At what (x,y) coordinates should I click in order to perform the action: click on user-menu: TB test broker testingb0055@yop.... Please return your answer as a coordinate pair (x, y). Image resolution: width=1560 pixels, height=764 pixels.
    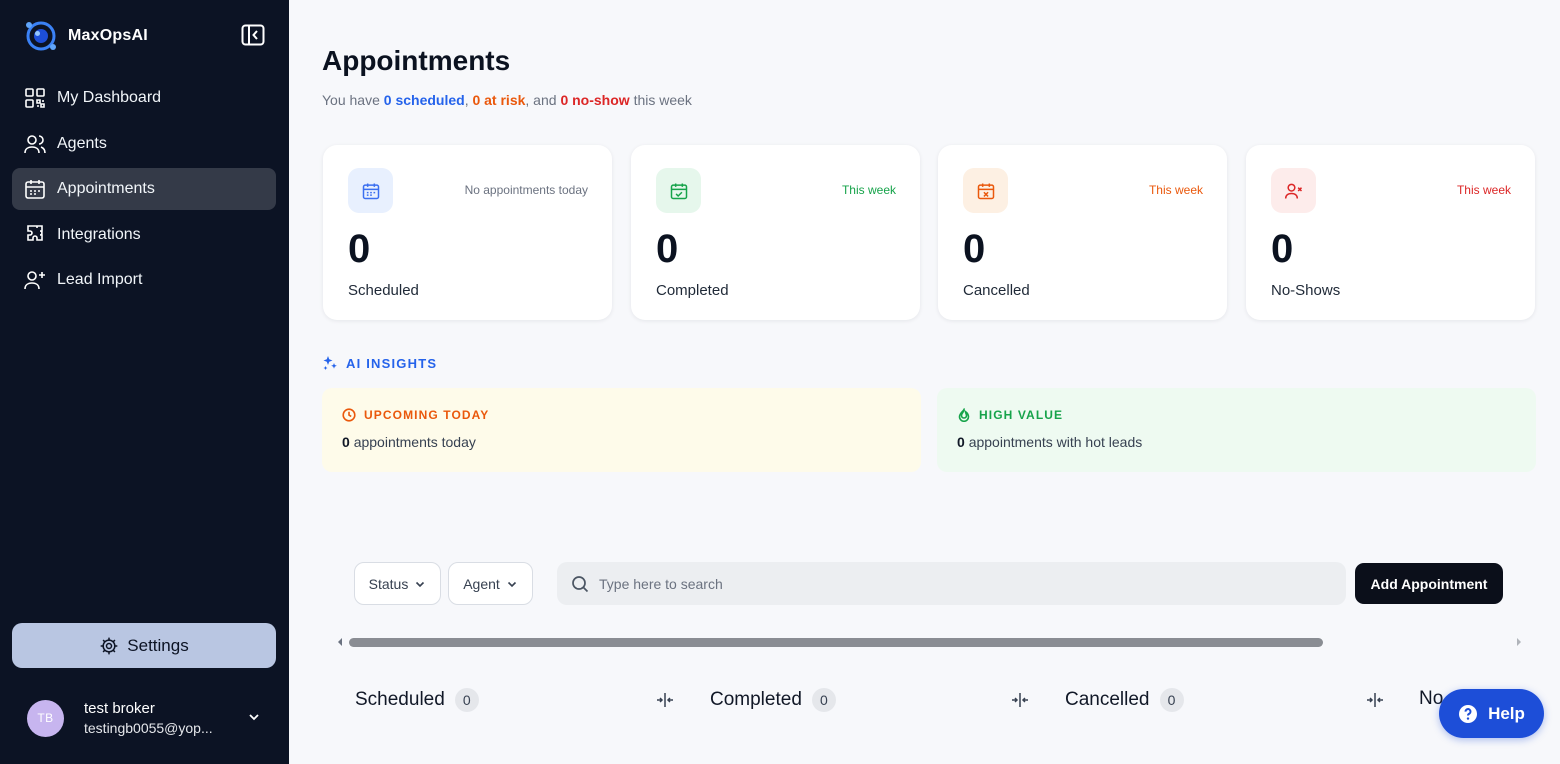
    Looking at the image, I should click on (147, 718).